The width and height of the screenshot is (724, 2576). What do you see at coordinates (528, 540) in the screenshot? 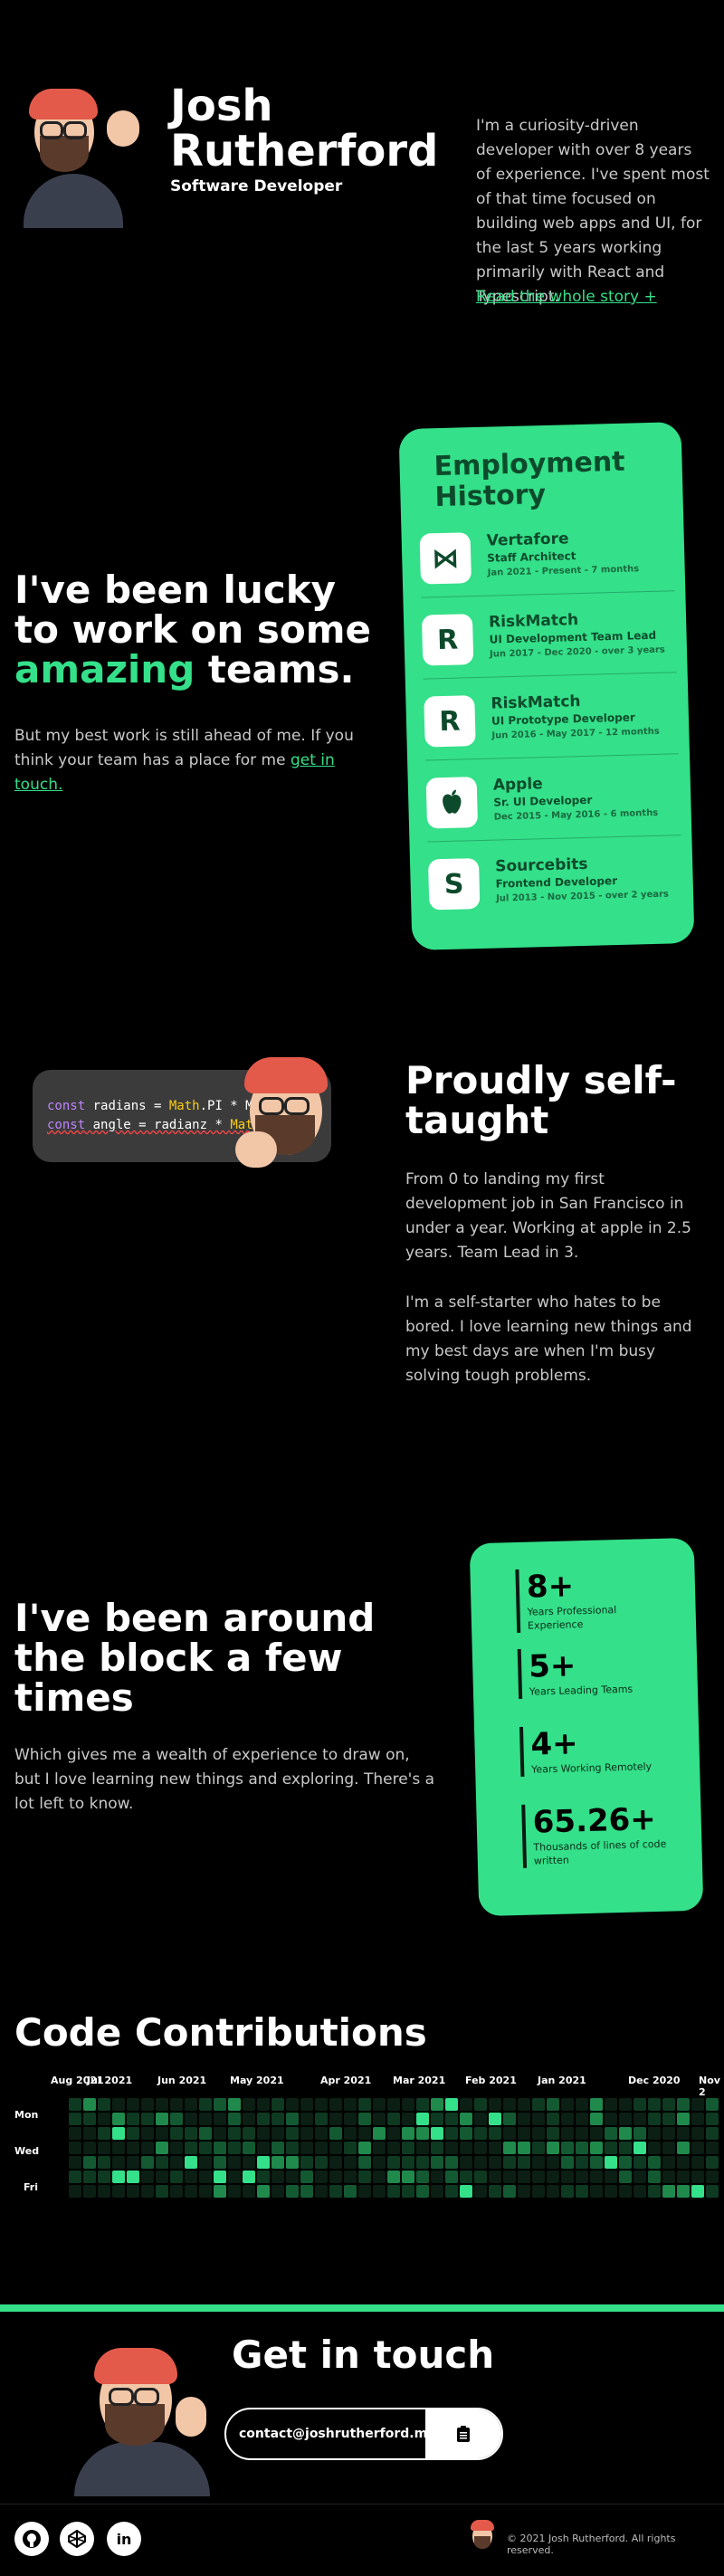
I see `job-company: Vertafore` at bounding box center [528, 540].